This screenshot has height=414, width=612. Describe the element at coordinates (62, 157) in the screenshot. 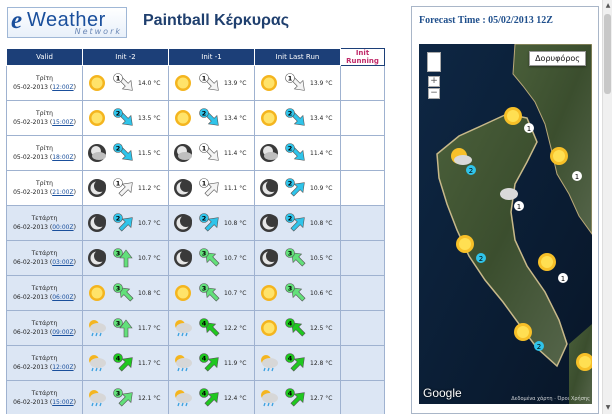

I see `valid-time-link: 18:00Z` at that location.